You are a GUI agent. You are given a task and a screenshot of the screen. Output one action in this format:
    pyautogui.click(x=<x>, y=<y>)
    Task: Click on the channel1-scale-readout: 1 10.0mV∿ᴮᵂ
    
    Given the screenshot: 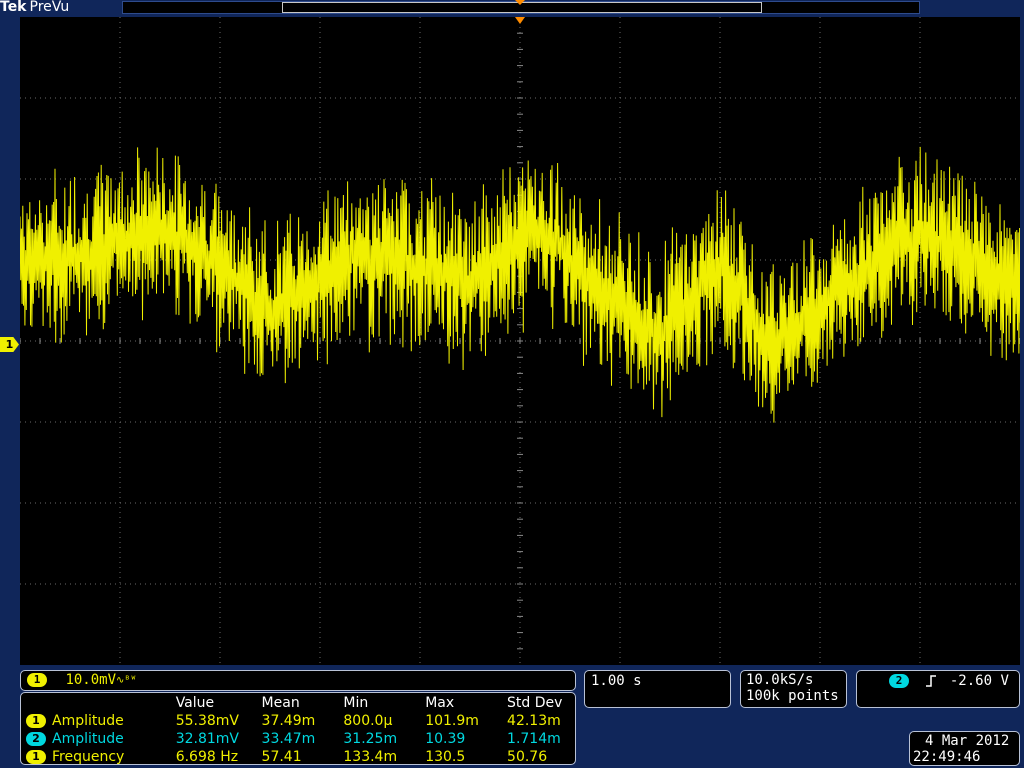 What is the action you would take?
    pyautogui.click(x=298, y=680)
    